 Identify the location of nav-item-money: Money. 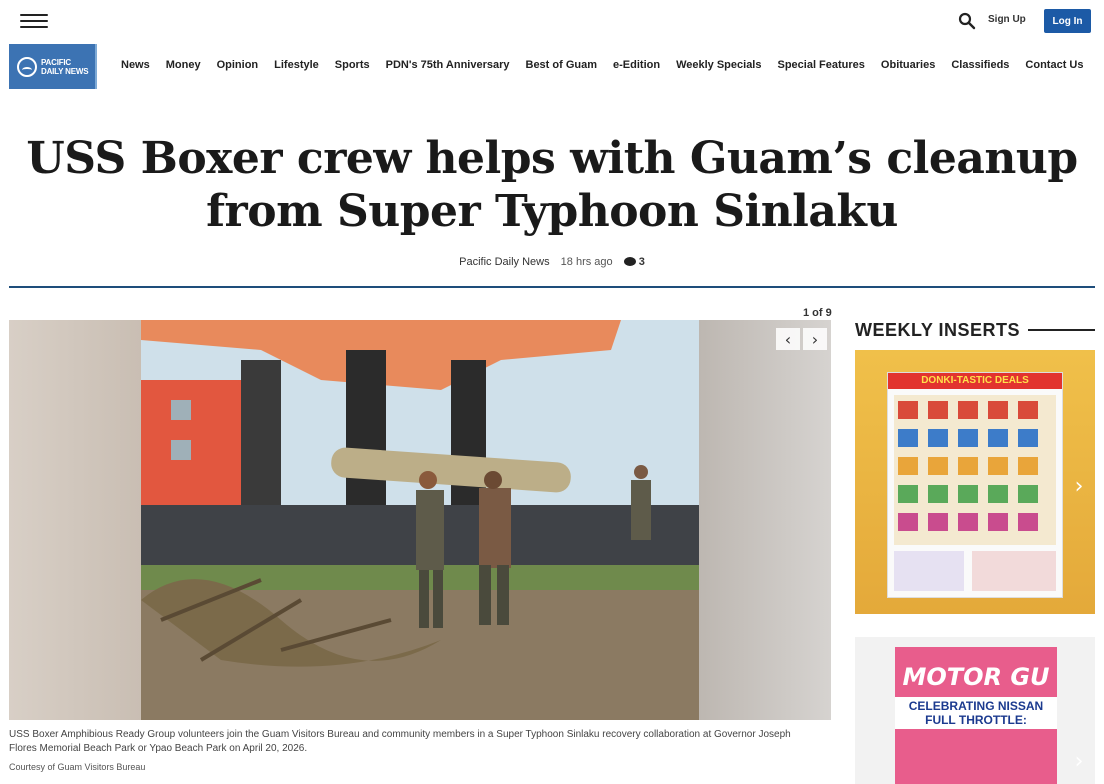
(183, 65).